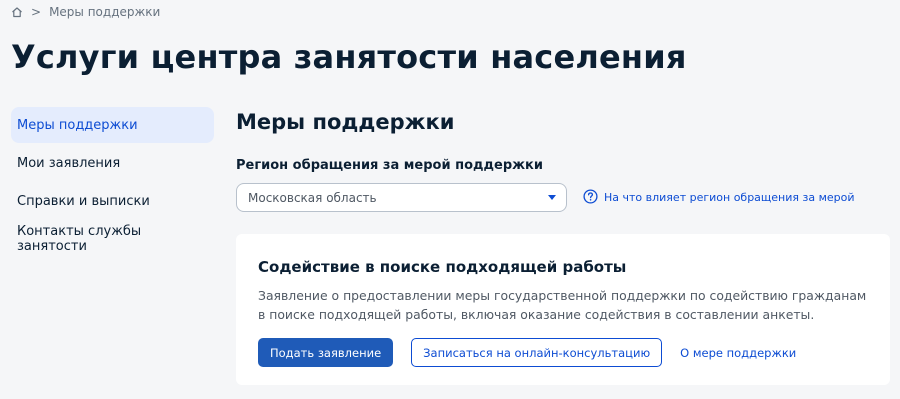  What do you see at coordinates (312, 197) in the screenshot?
I see `region-select-value: Московская область` at bounding box center [312, 197].